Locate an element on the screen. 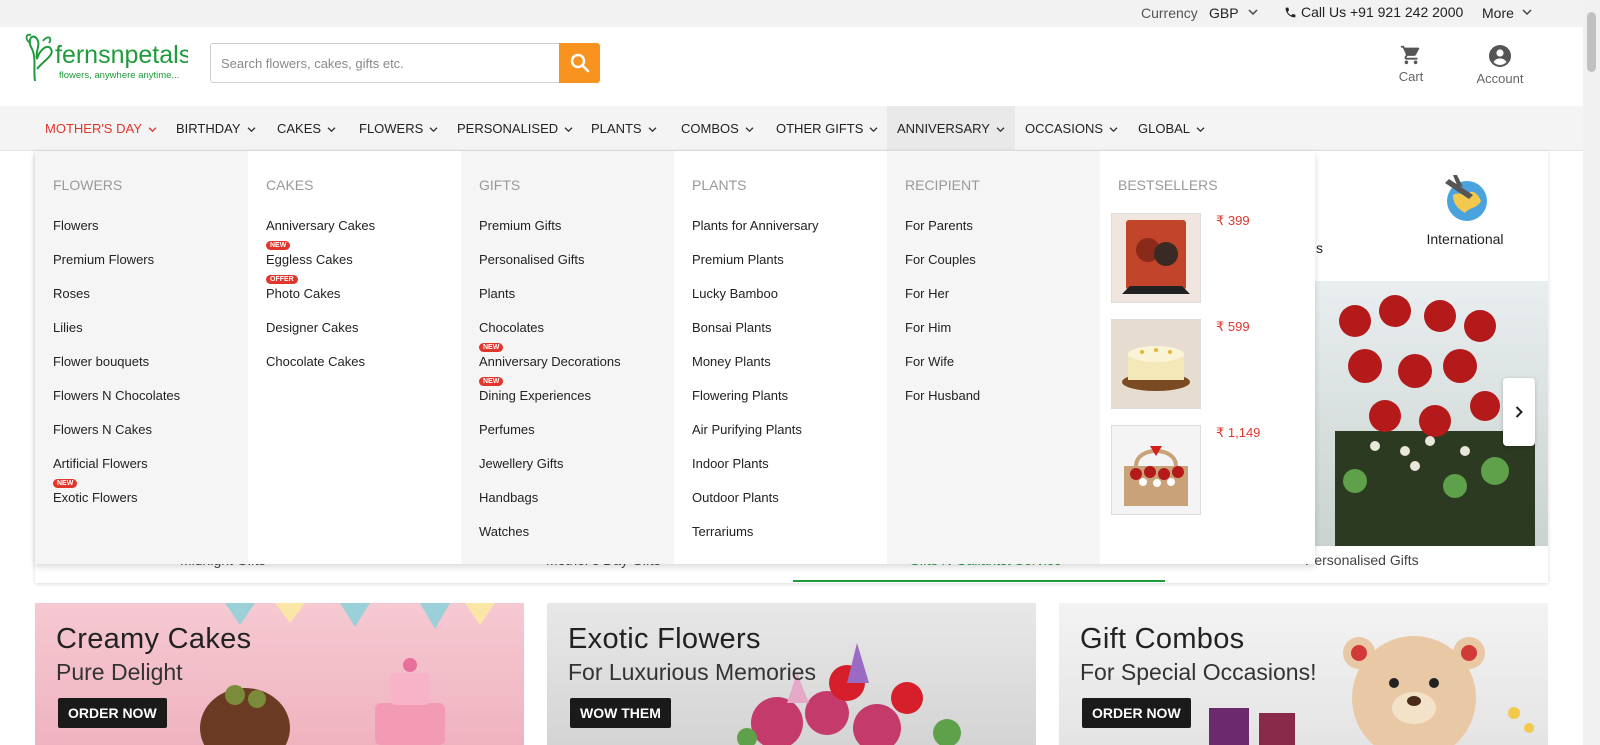 This screenshot has width=1600, height=745. nav-label: PLANTS is located at coordinates (616, 128).